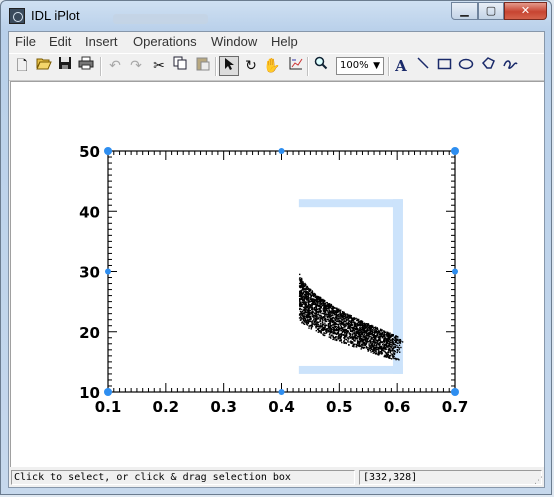 Image resolution: width=554 pixels, height=497 pixels. I want to click on resize-grip-icon: ⋰, so click(538, 481).